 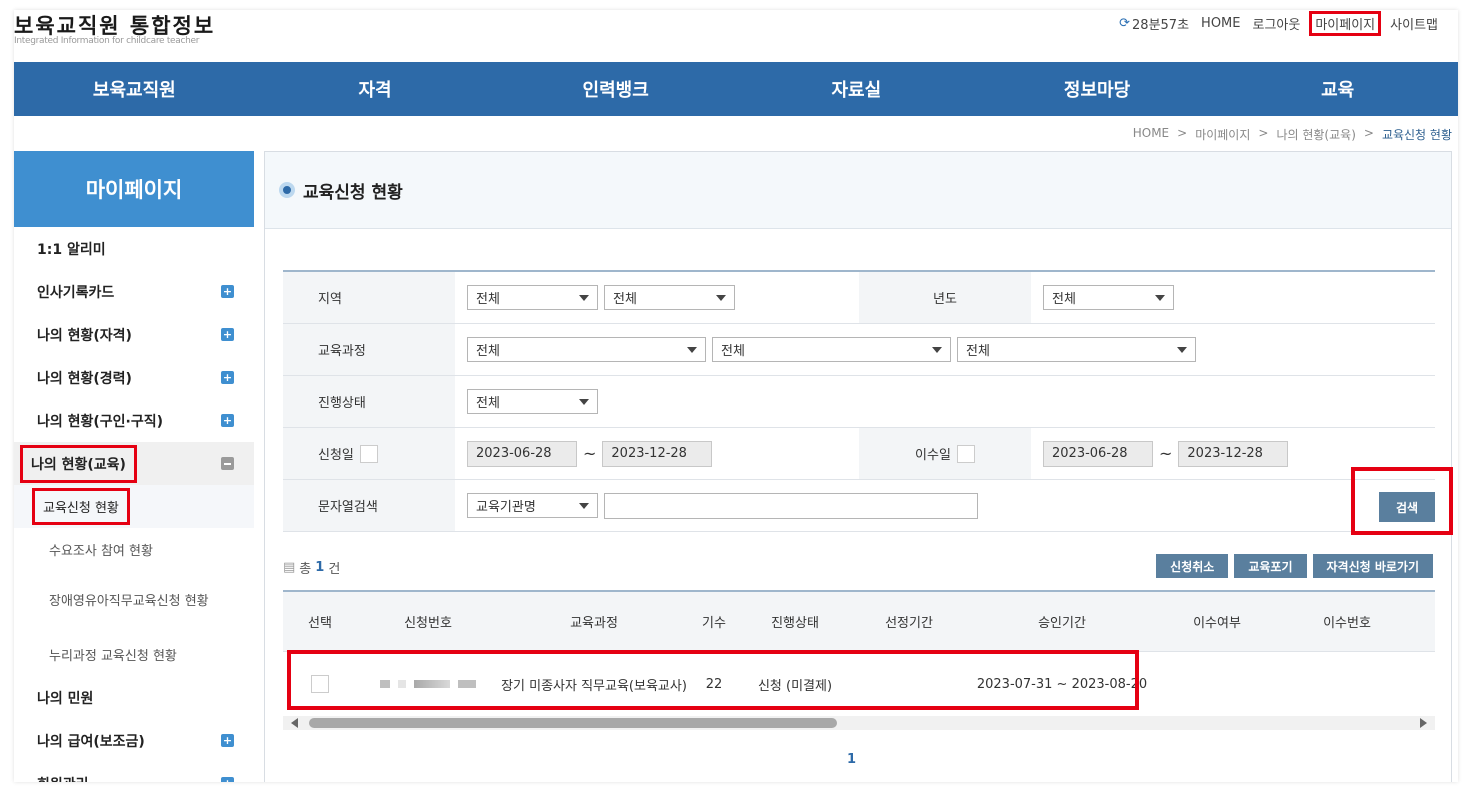 I want to click on session-timer: ⟳ 28분57초, so click(x=1154, y=23).